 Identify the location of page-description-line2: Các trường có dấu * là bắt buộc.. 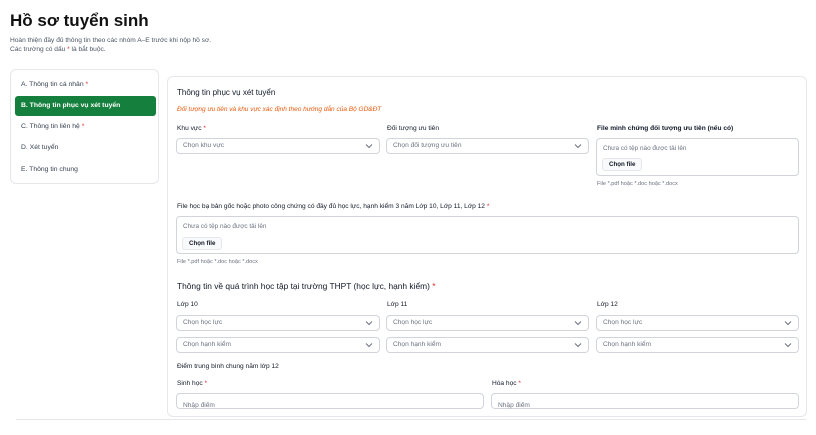
(58, 49).